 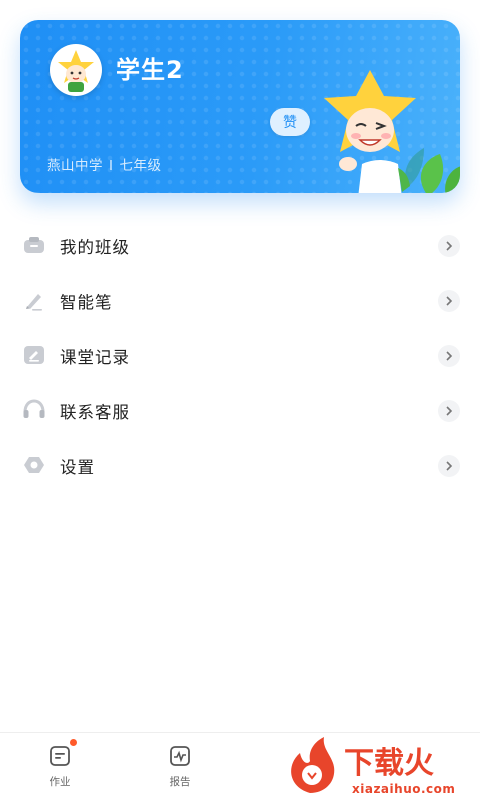 What do you see at coordinates (150, 70) in the screenshot?
I see `username: 学生2` at bounding box center [150, 70].